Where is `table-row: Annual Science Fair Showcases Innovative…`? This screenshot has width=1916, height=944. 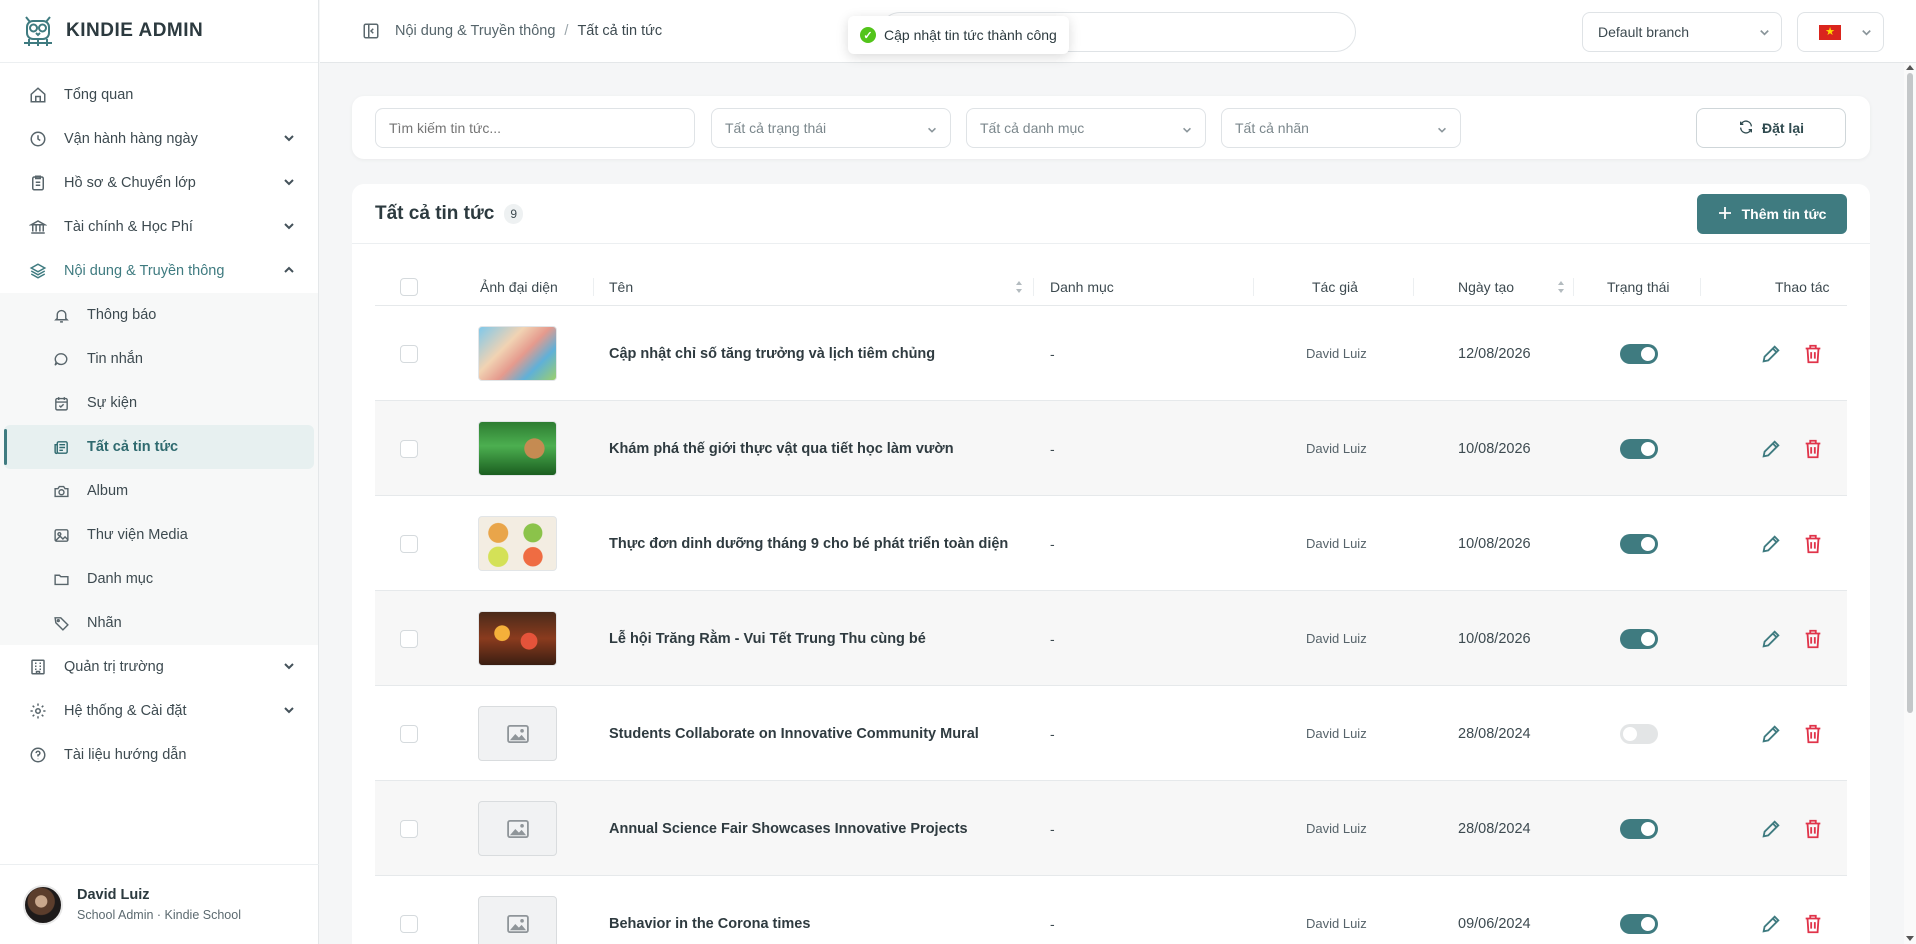
table-row: Annual Science Fair Showcases Innovative… is located at coordinates (1111, 828).